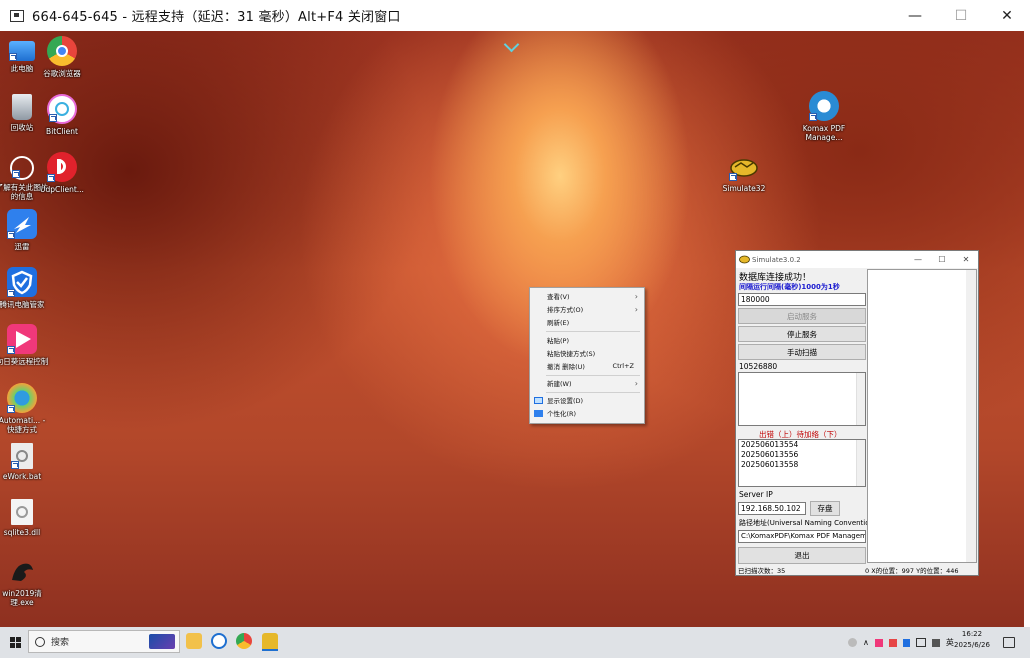  Describe the element at coordinates (802, 399) in the screenshot. I see `log-textarea` at that location.